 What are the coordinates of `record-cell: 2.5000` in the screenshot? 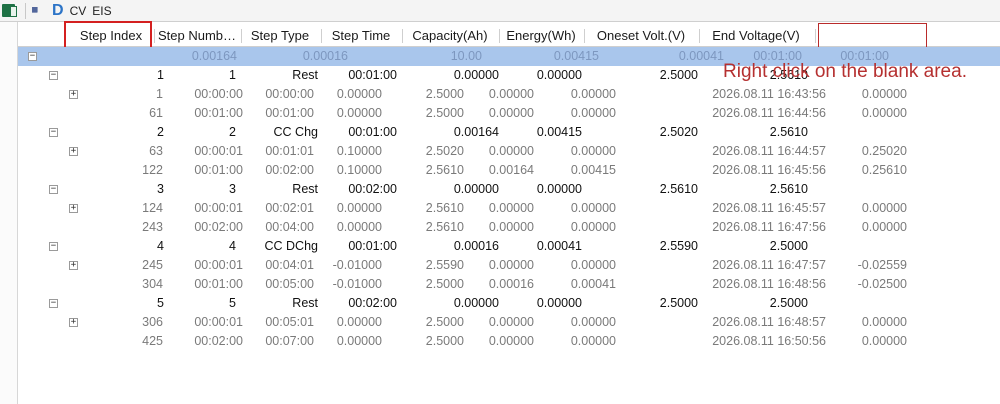 It's located at (444, 94).